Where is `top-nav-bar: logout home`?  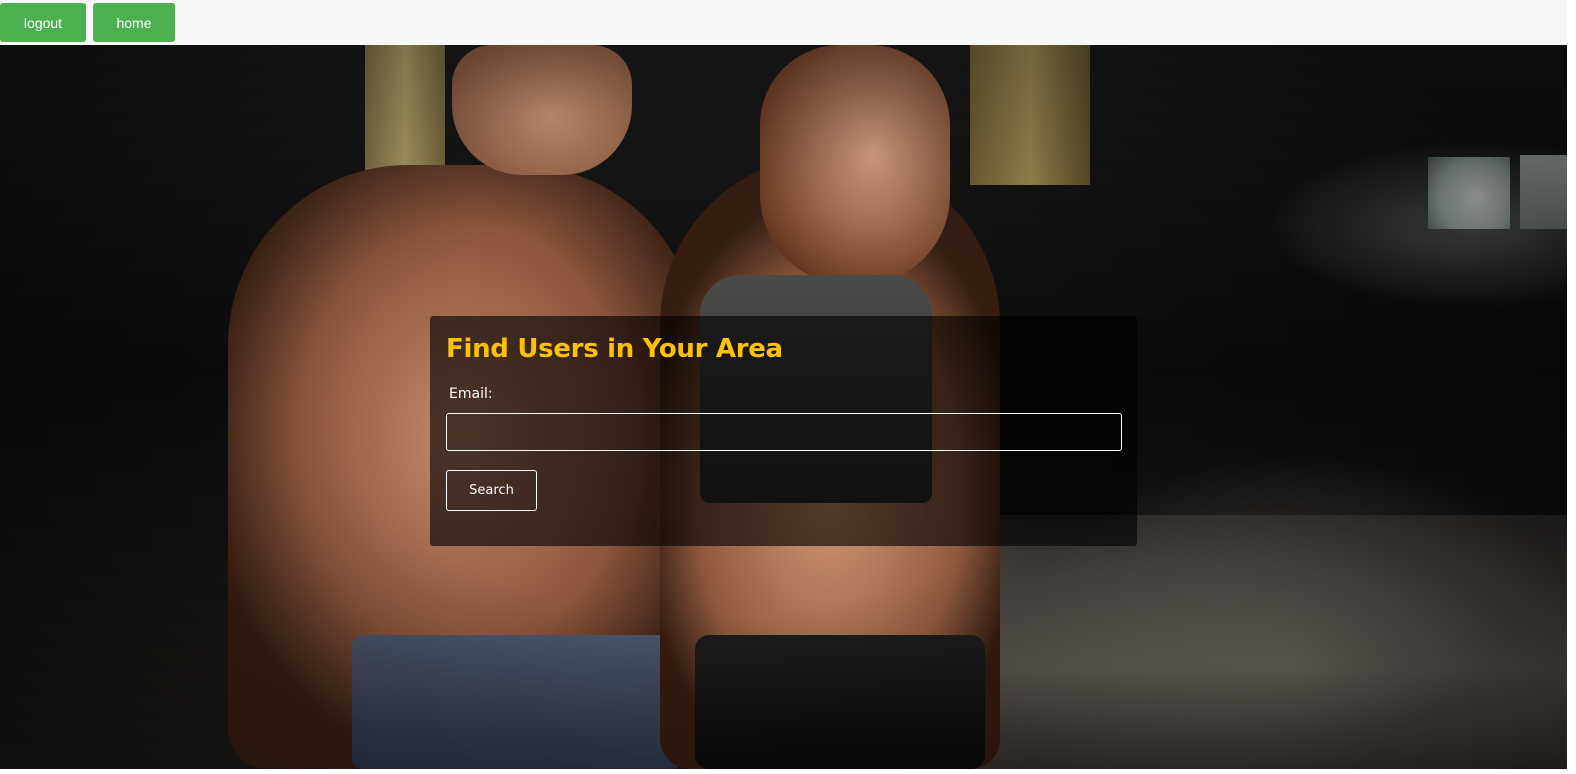 top-nav-bar: logout home is located at coordinates (783, 22).